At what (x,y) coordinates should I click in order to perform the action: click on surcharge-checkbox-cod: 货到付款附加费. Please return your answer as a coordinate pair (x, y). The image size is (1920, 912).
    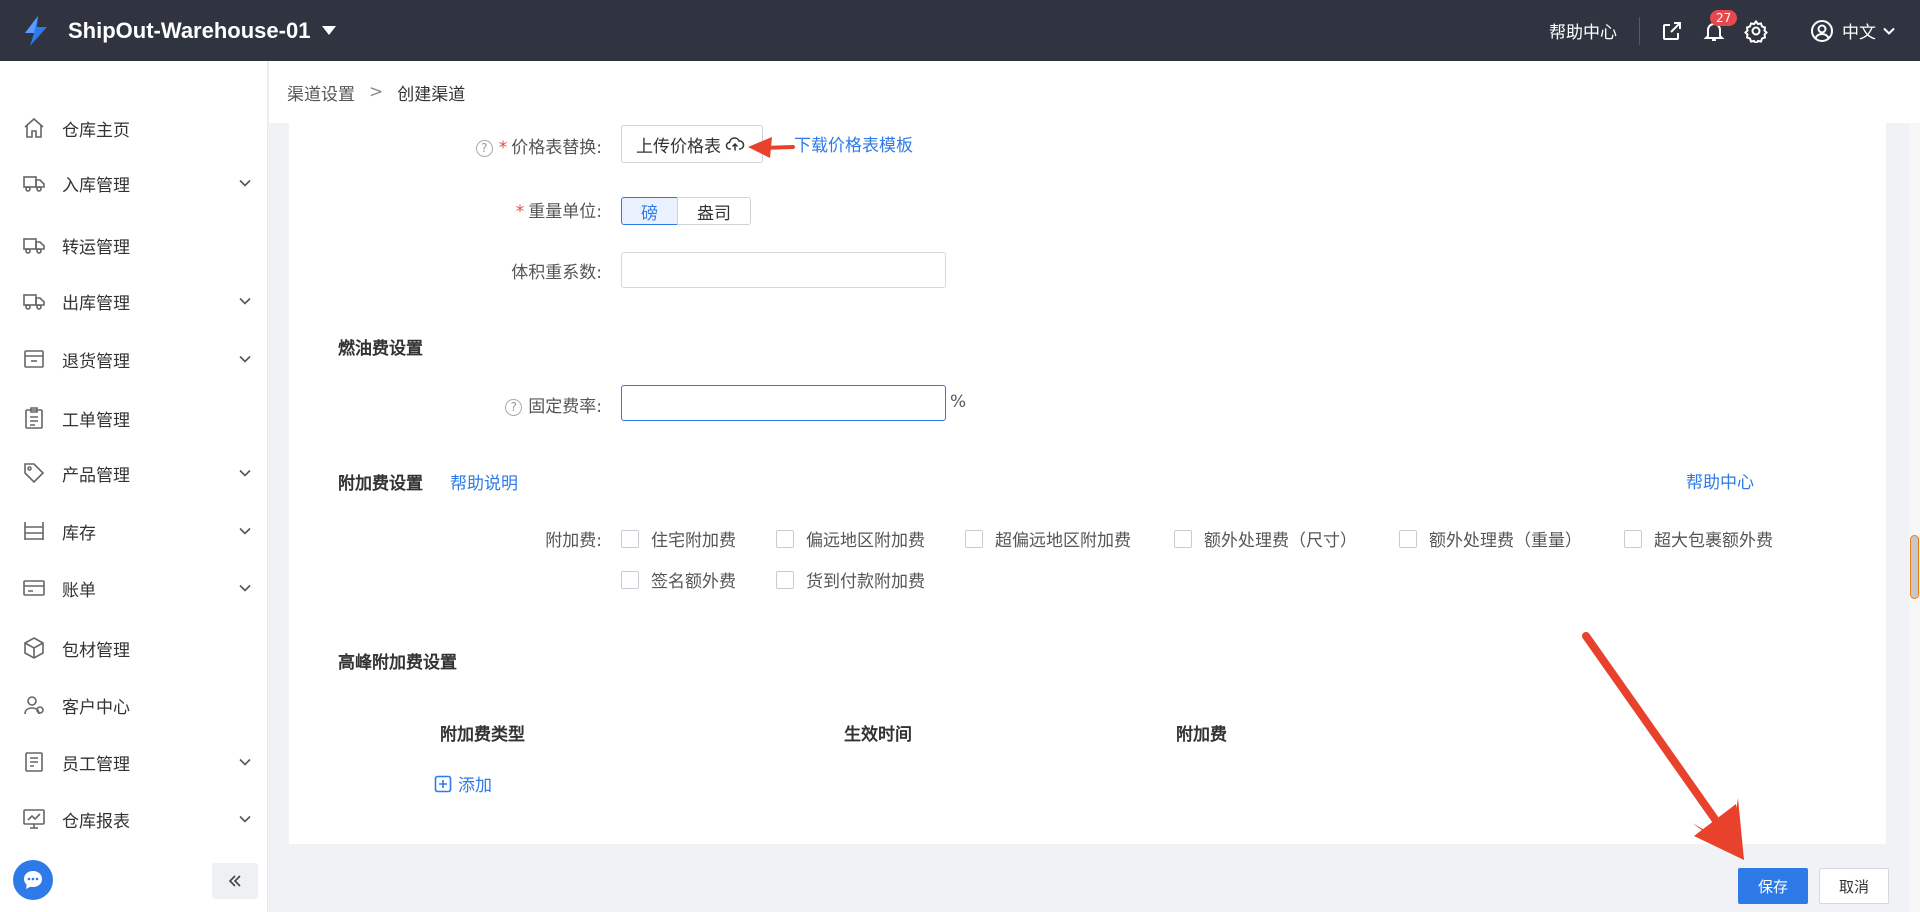
    Looking at the image, I should click on (850, 579).